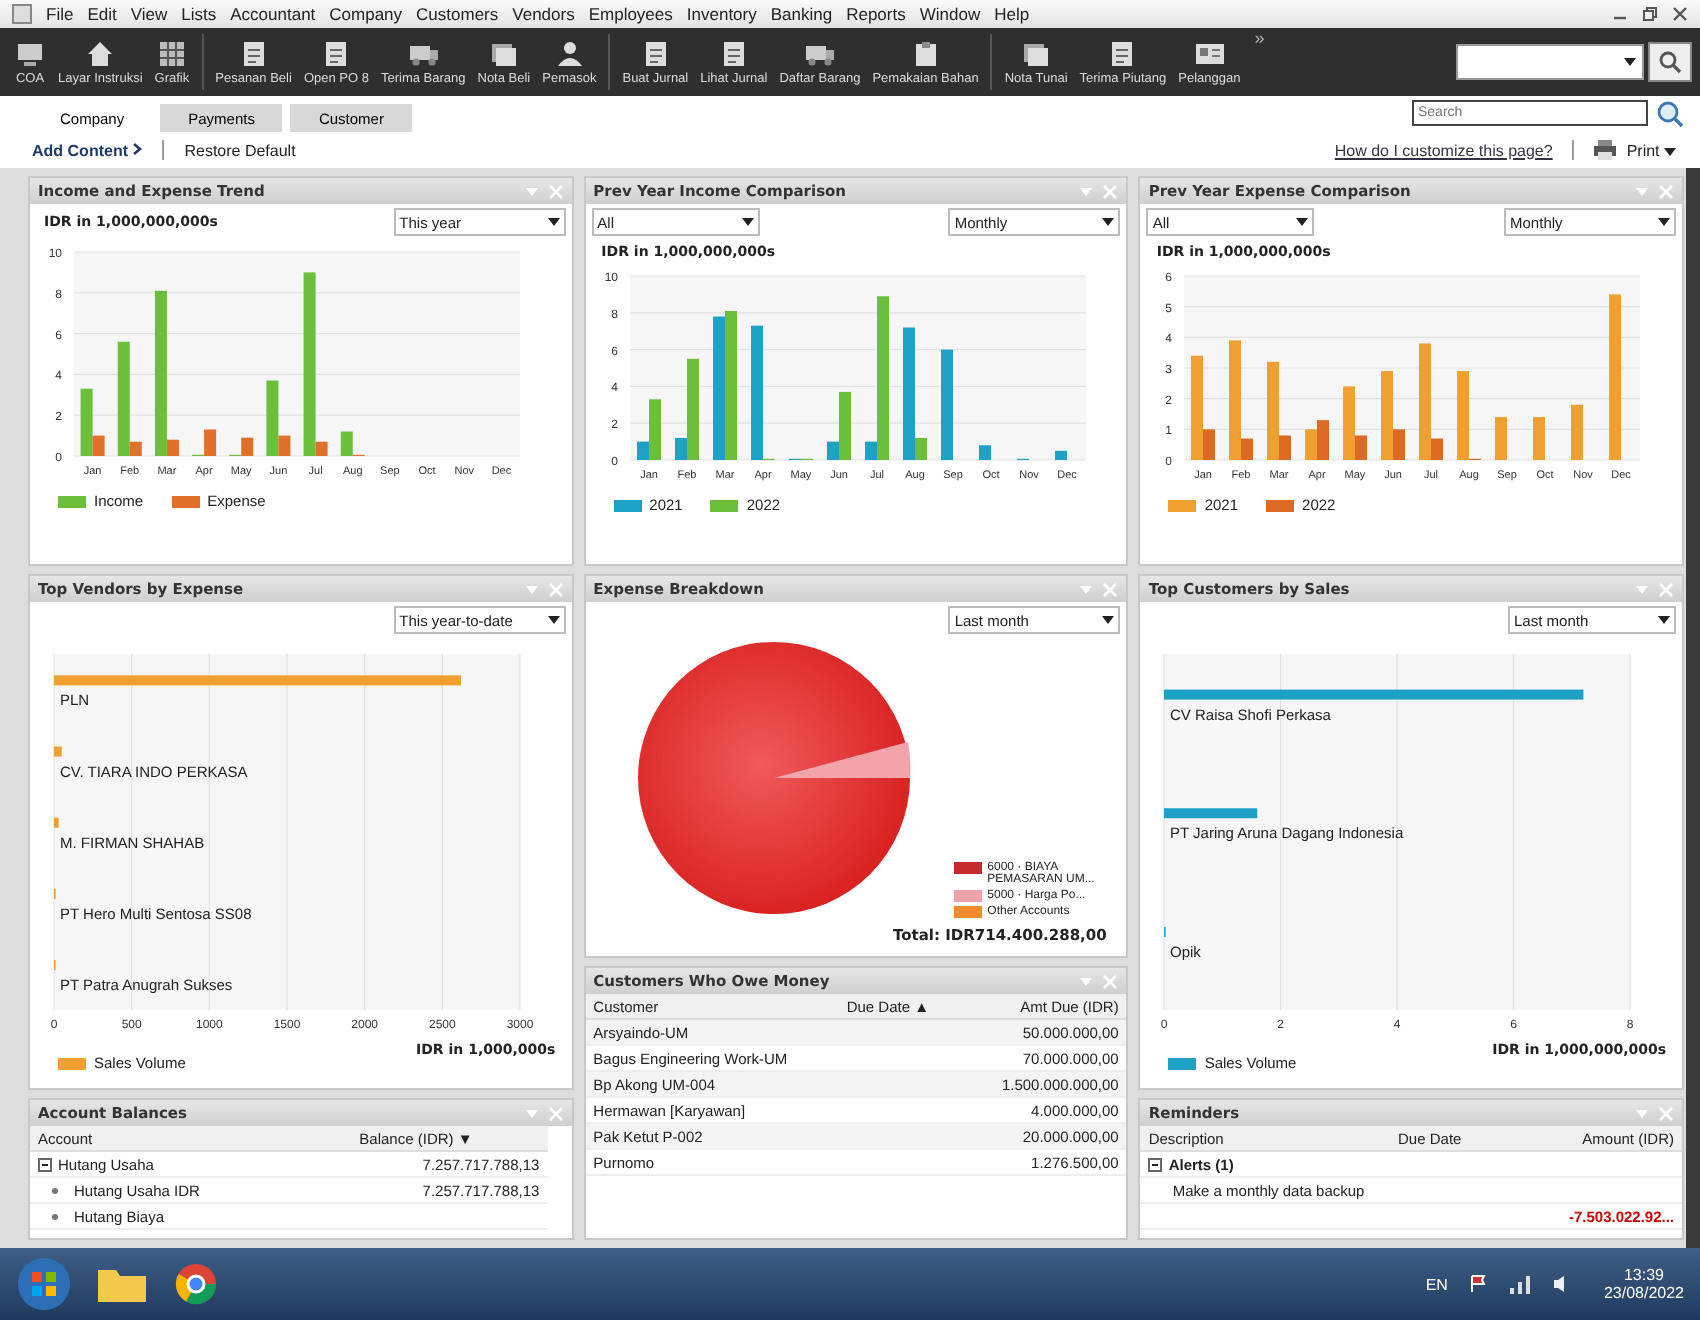  Describe the element at coordinates (102, 14) in the screenshot. I see `menu-item: Edit` at that location.